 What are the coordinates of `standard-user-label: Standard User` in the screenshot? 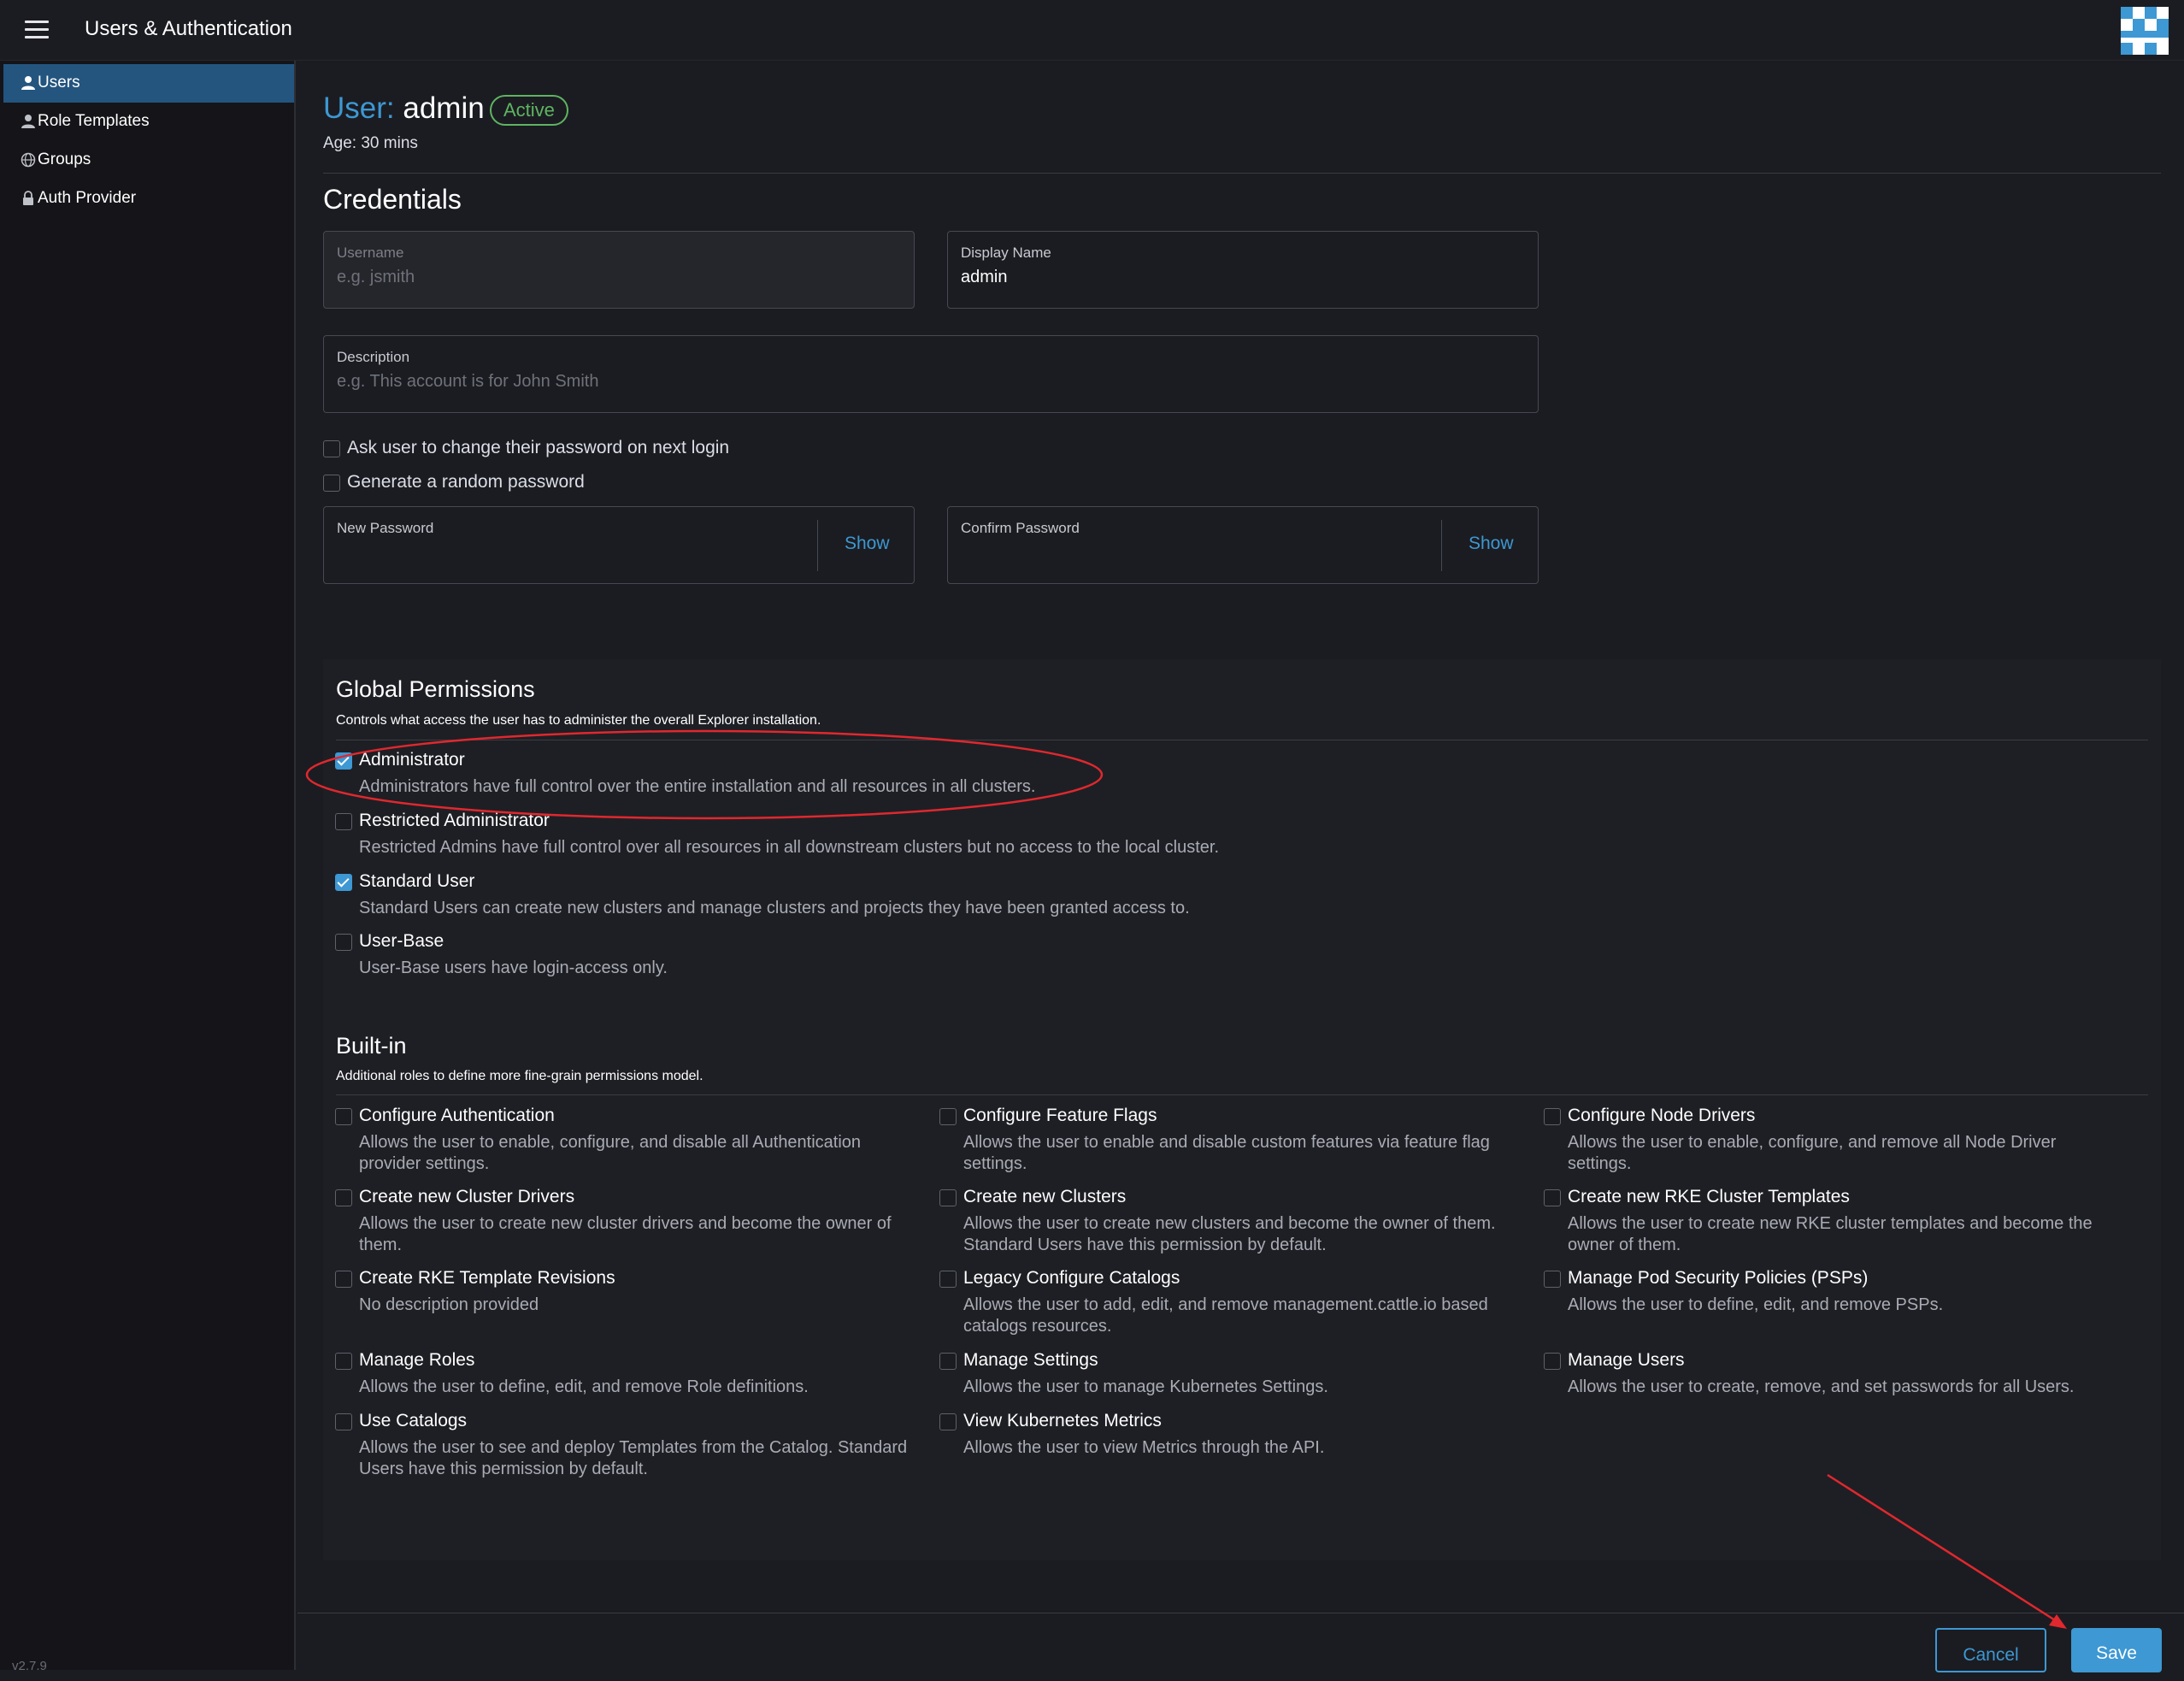 It's located at (417, 881).